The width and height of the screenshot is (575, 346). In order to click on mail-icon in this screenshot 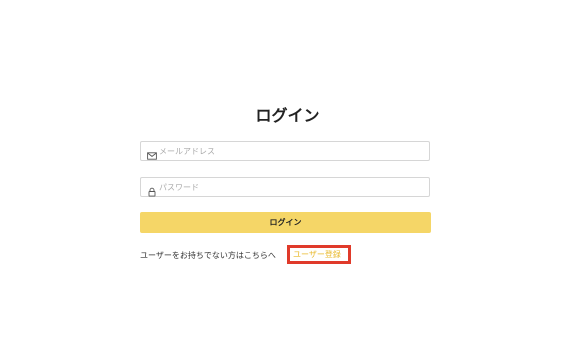, I will do `click(152, 153)`.